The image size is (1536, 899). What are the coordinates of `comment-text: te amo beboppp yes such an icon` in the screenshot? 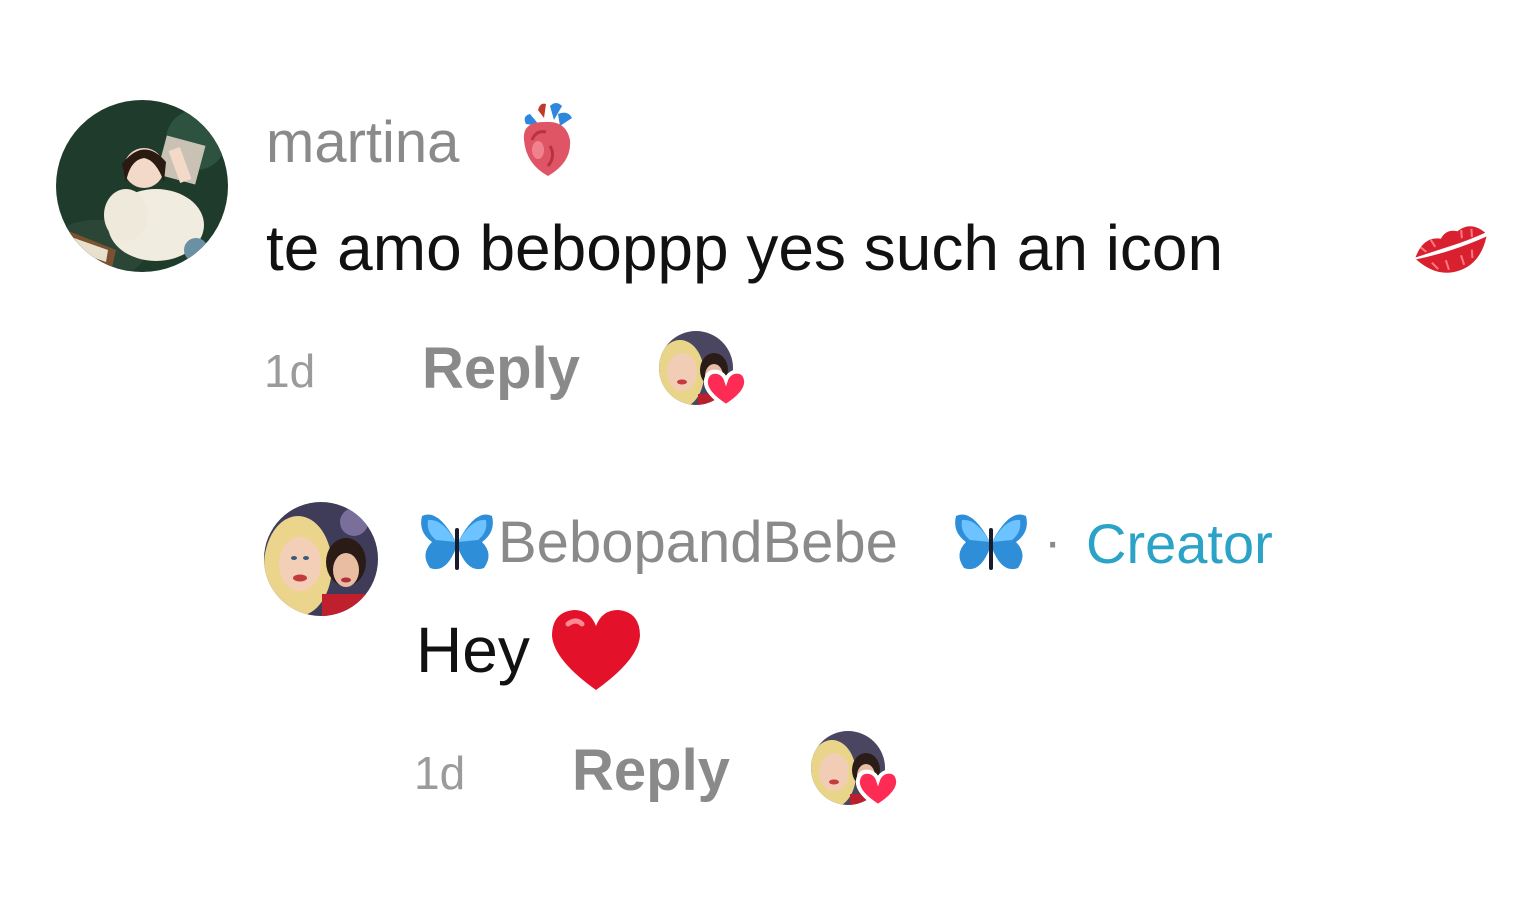 It's located at (745, 248).